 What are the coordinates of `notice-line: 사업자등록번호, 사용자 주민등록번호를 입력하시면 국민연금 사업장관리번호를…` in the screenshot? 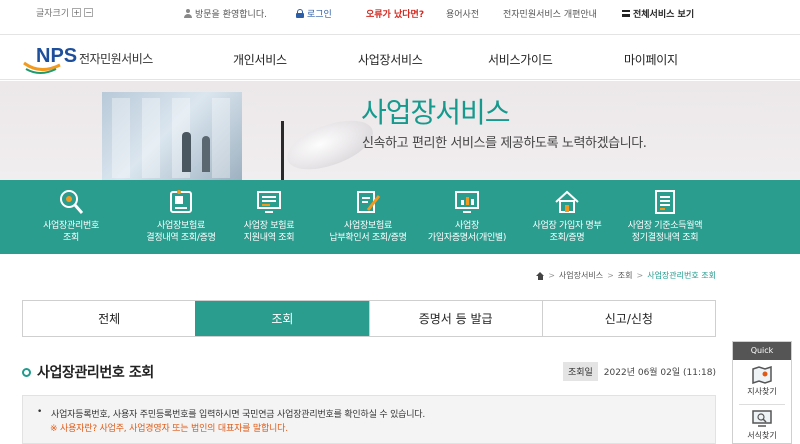 It's located at (231, 413).